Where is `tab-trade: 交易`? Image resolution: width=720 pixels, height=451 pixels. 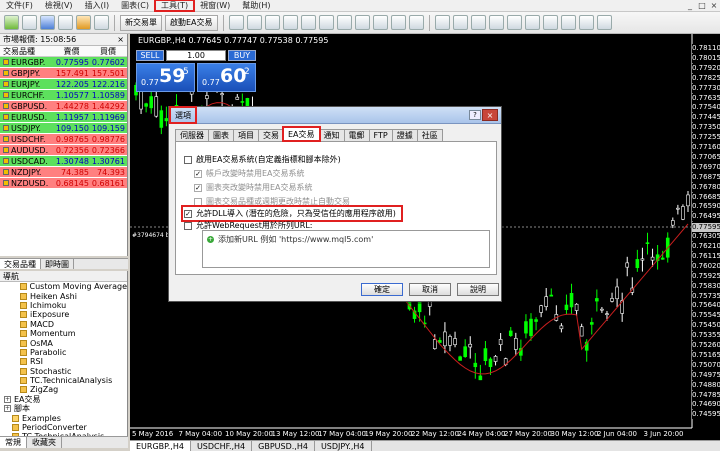 tab-trade: 交易 is located at coordinates (271, 135).